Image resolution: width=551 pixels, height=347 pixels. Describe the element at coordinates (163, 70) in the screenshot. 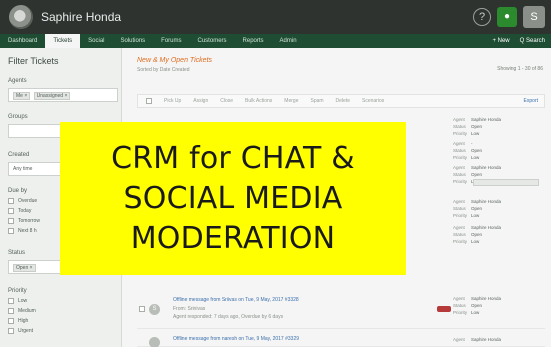

I see `sort-selector: Sorted by Date Created` at that location.